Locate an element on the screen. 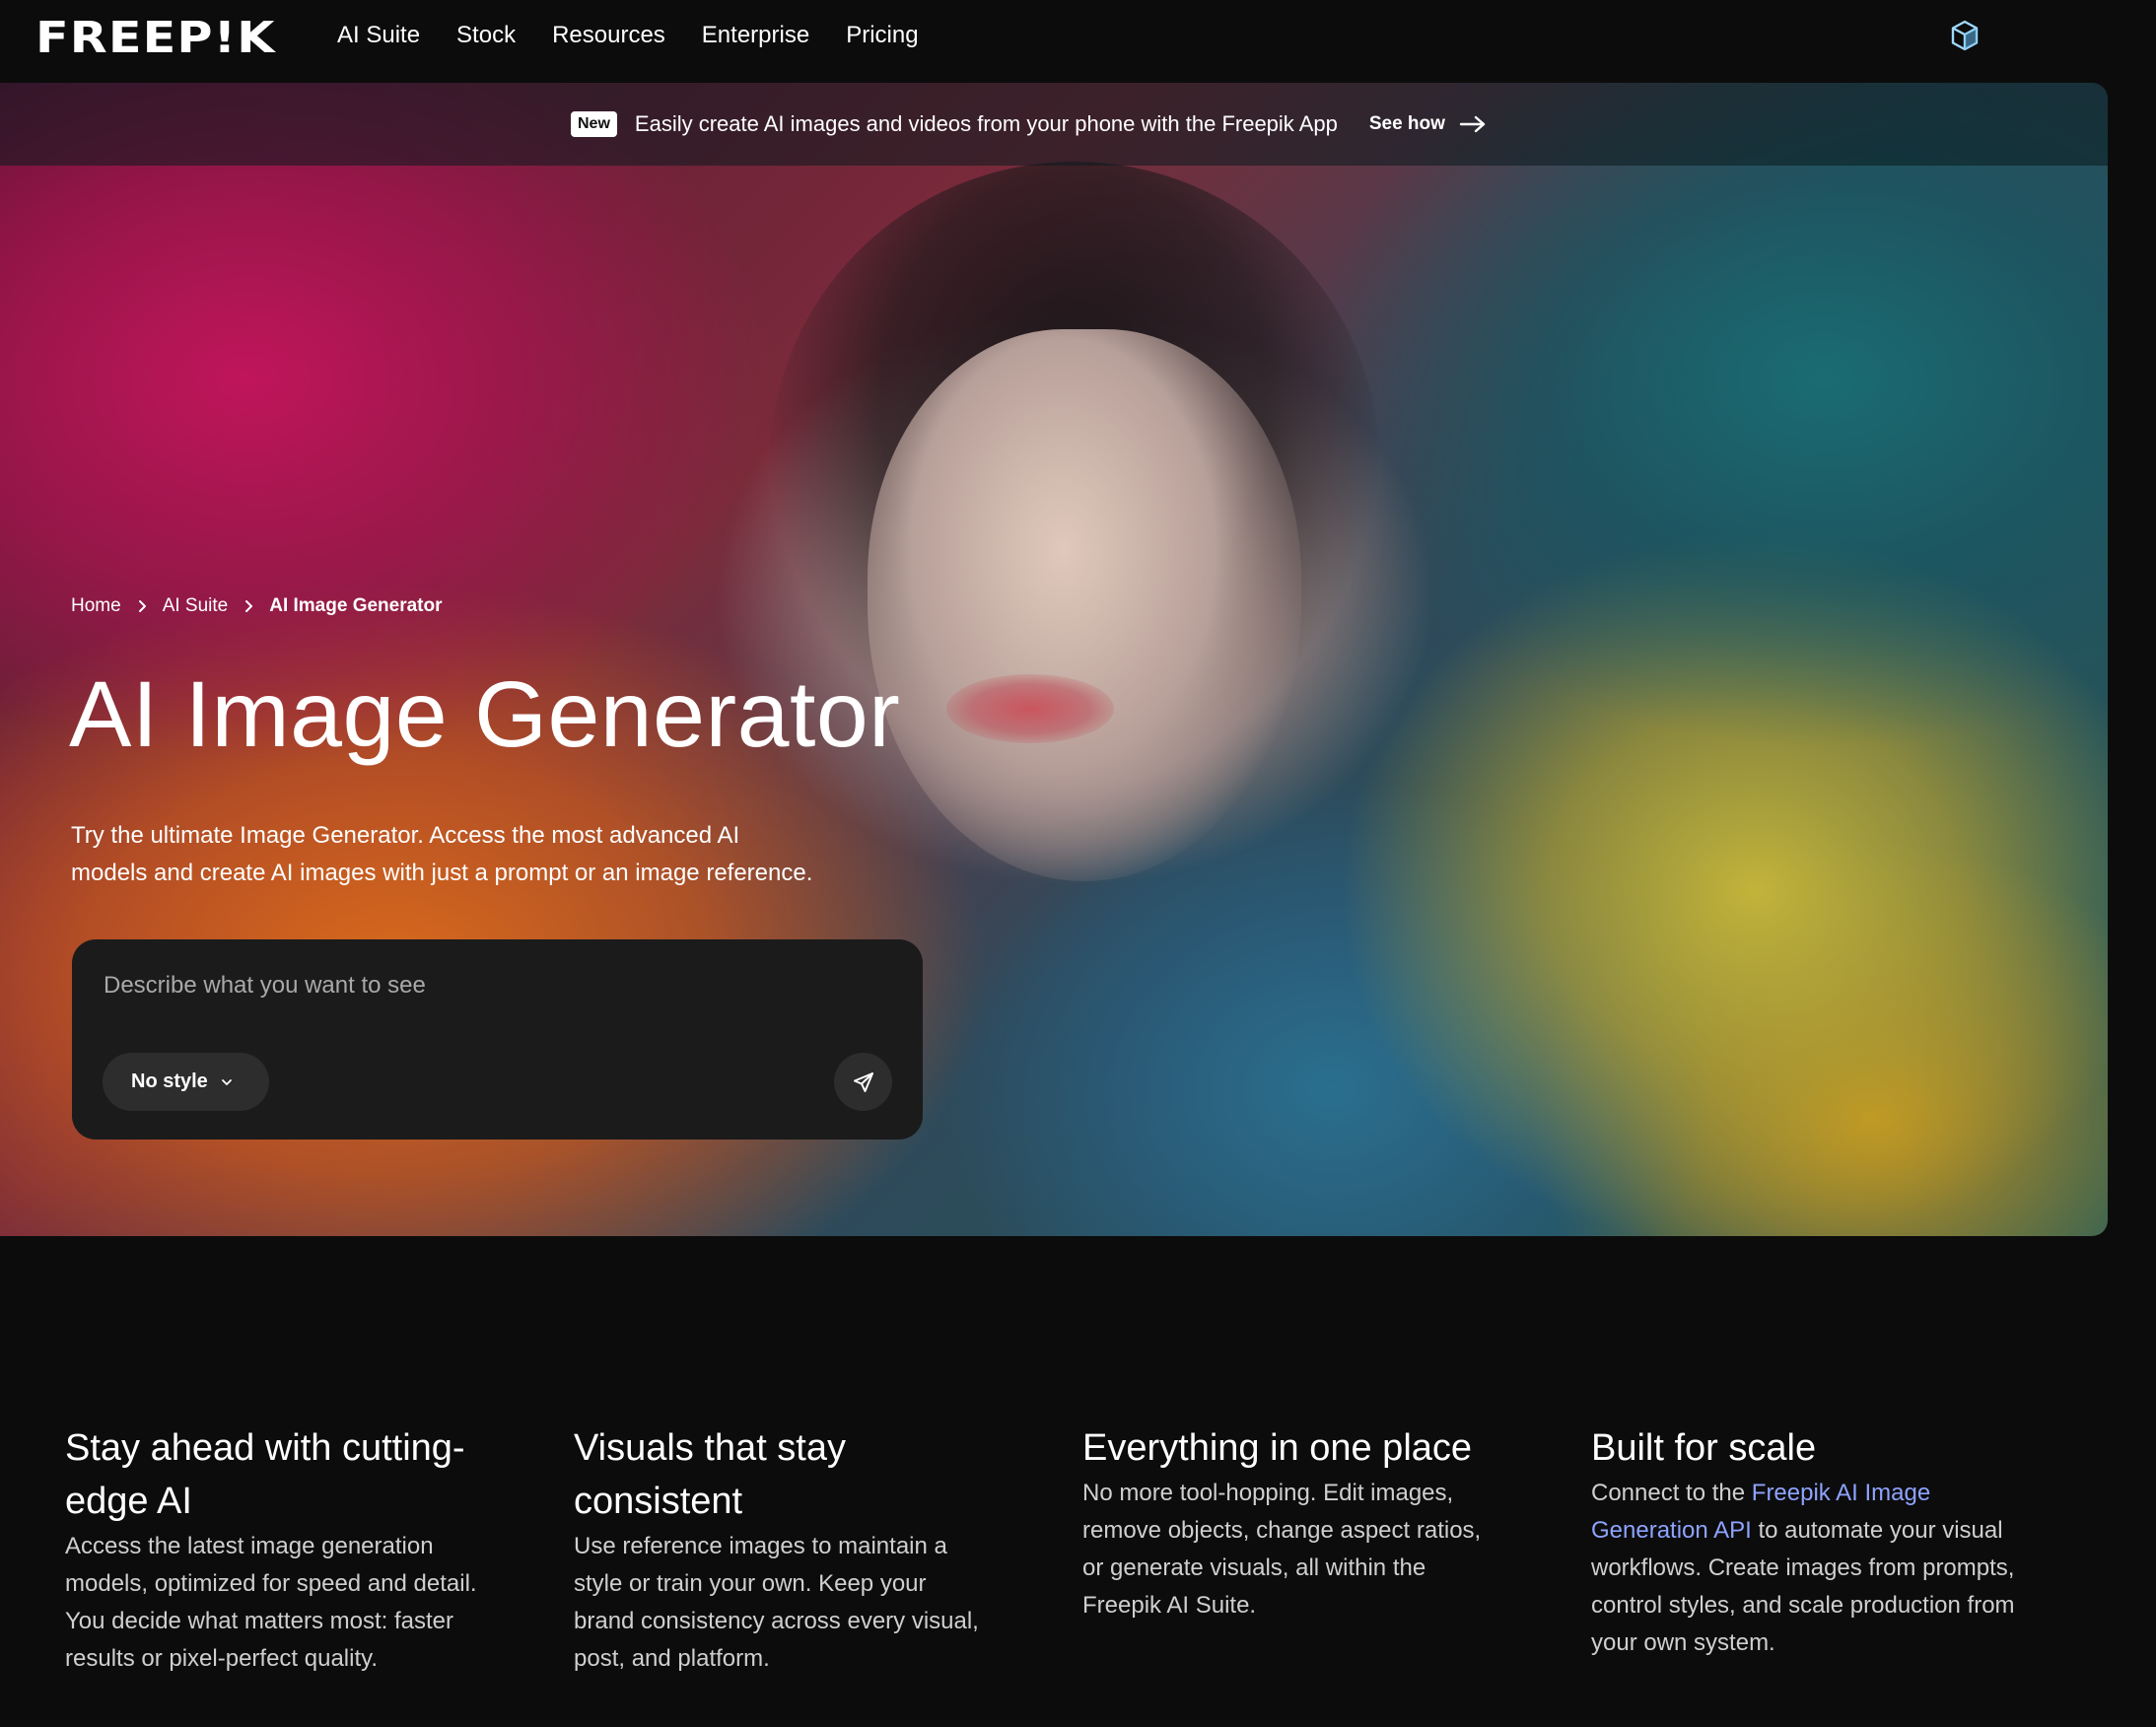  page-title: AI Image Generator is located at coordinates (485, 714).